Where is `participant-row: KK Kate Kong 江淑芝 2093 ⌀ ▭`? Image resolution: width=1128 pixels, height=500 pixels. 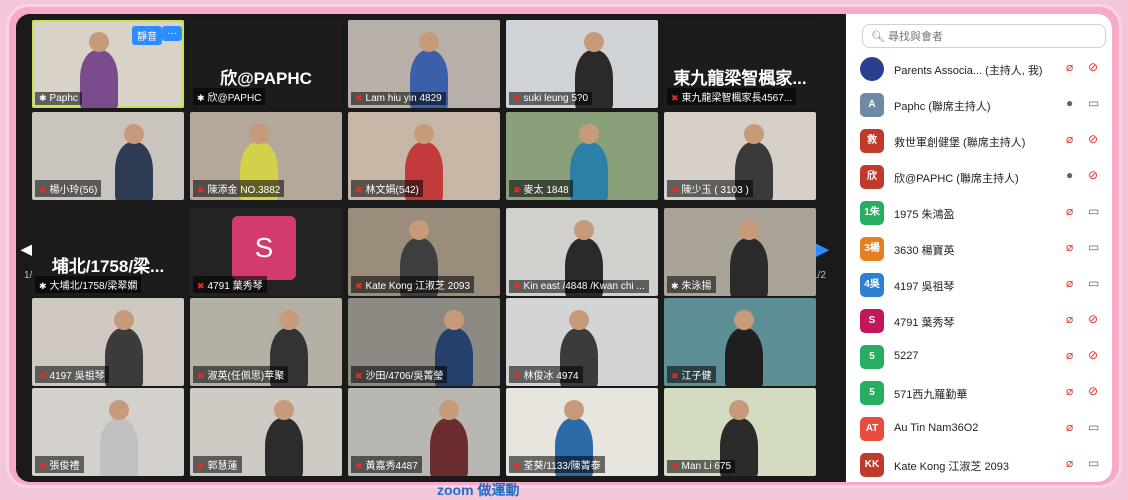 participant-row: KK Kate Kong 江淑芝 2093 ⌀ ▭ is located at coordinates (986, 465).